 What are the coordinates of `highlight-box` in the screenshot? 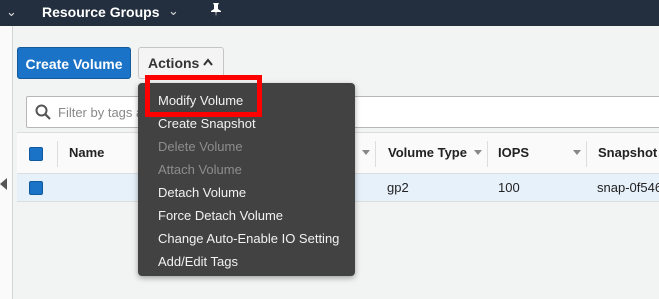 It's located at (203, 96).